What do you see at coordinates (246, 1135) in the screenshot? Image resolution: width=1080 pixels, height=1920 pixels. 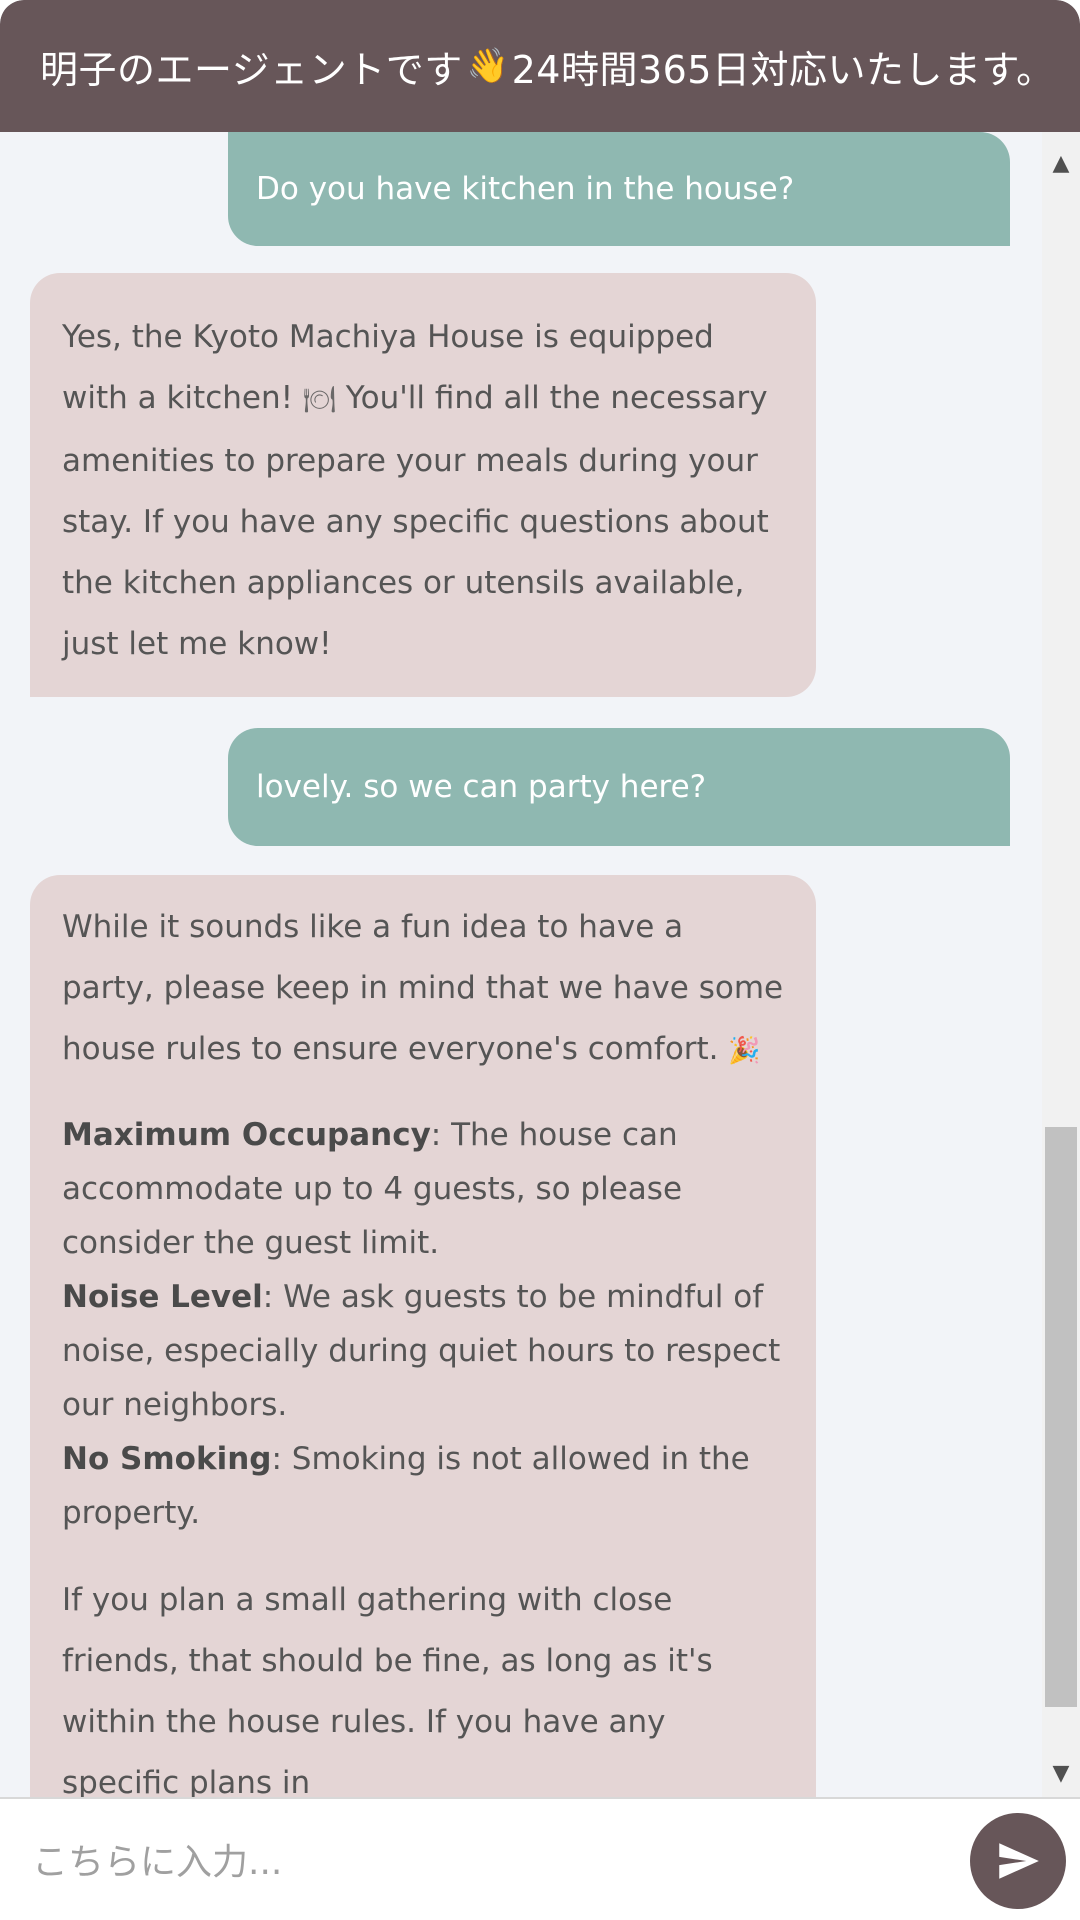 I see `rule-title: Maximum Occupancy` at bounding box center [246, 1135].